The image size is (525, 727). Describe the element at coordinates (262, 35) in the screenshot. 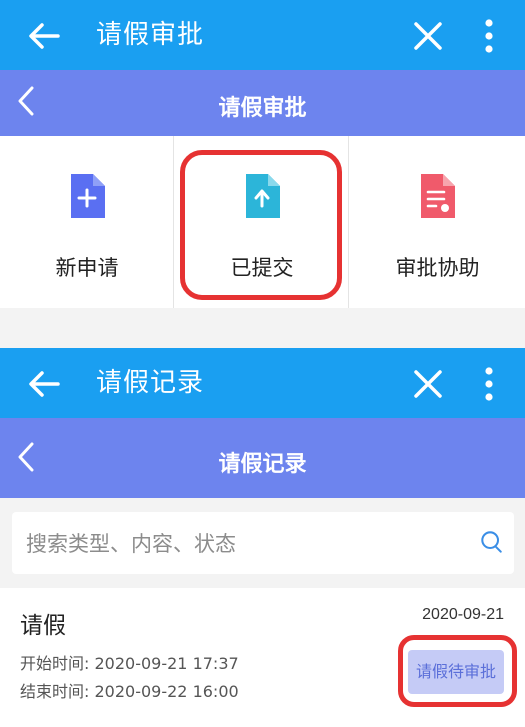

I see `top-app-bar: 请假审批` at that location.